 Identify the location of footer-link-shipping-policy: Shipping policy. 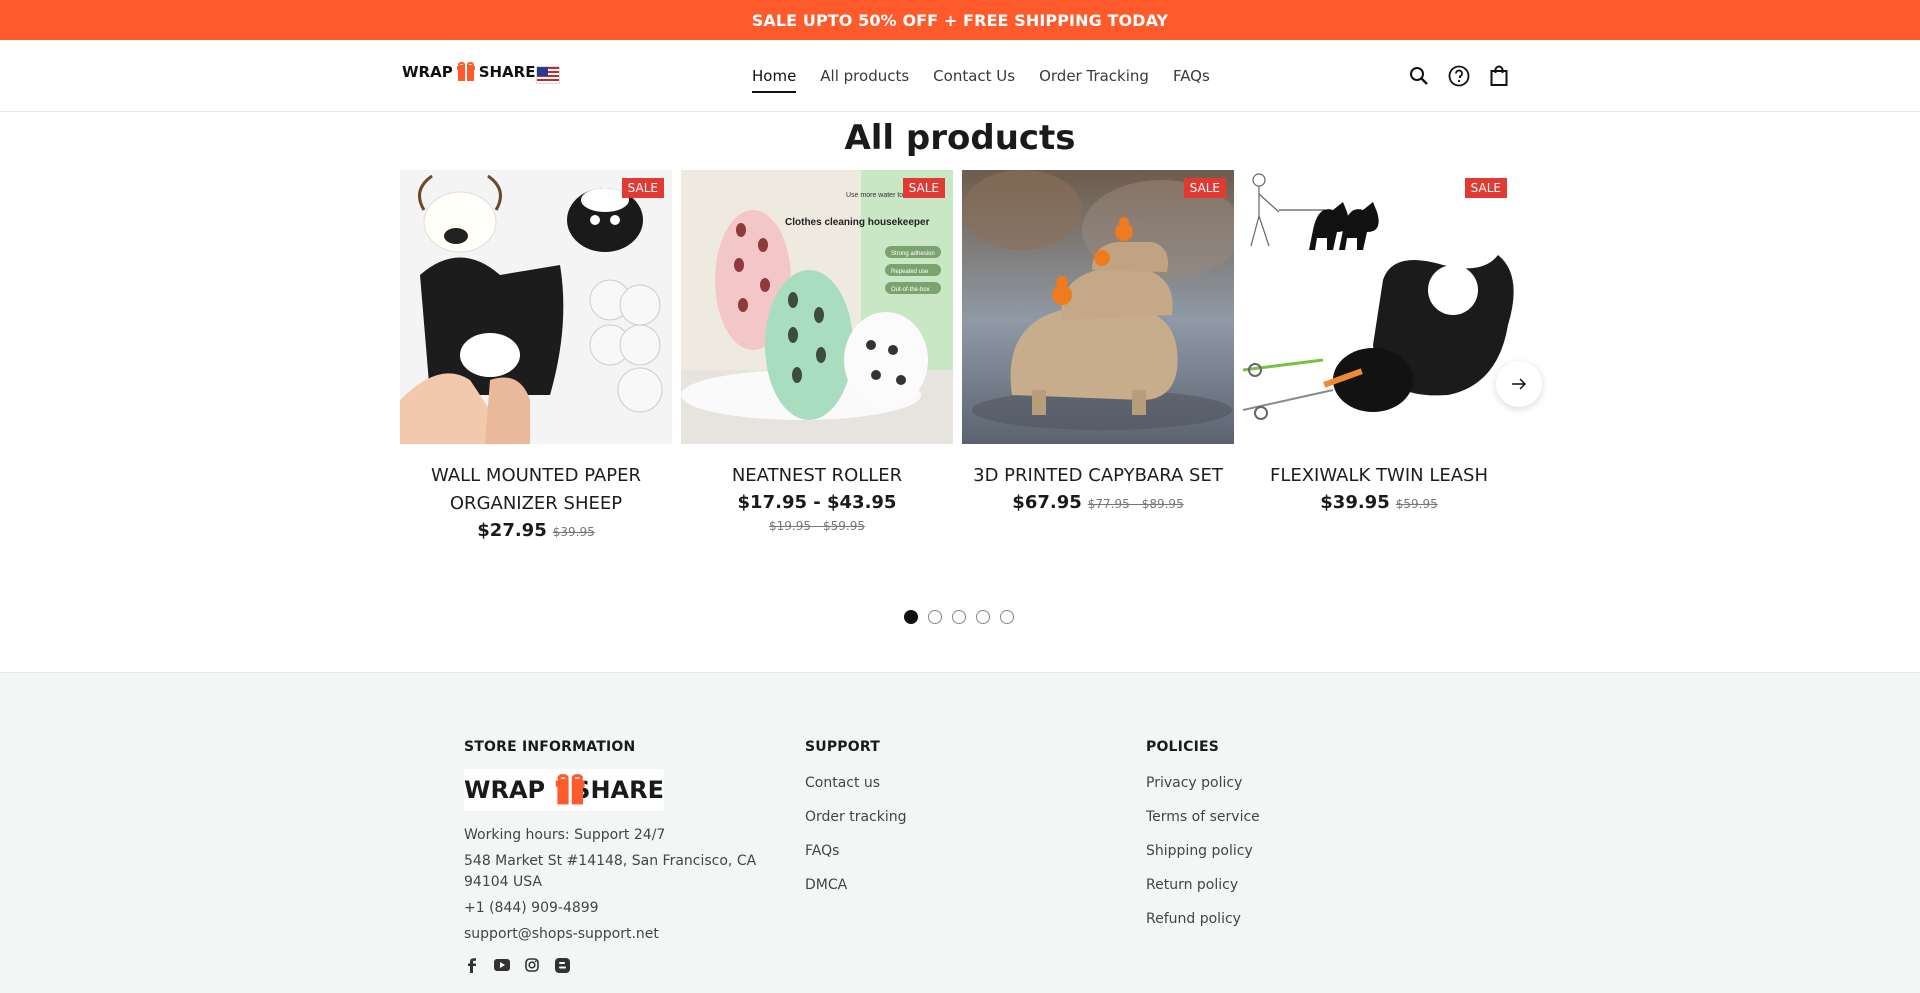
(1203, 851).